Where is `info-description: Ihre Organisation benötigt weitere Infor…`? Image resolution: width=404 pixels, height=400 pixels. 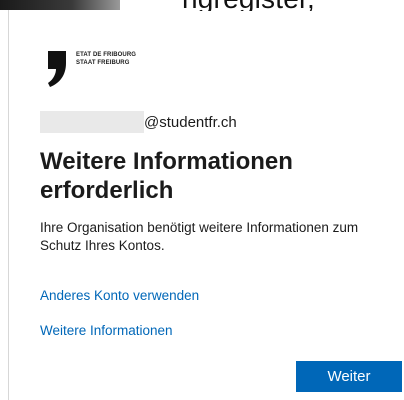 info-description: Ihre Organisation benötigt weitere Infor… is located at coordinates (199, 236).